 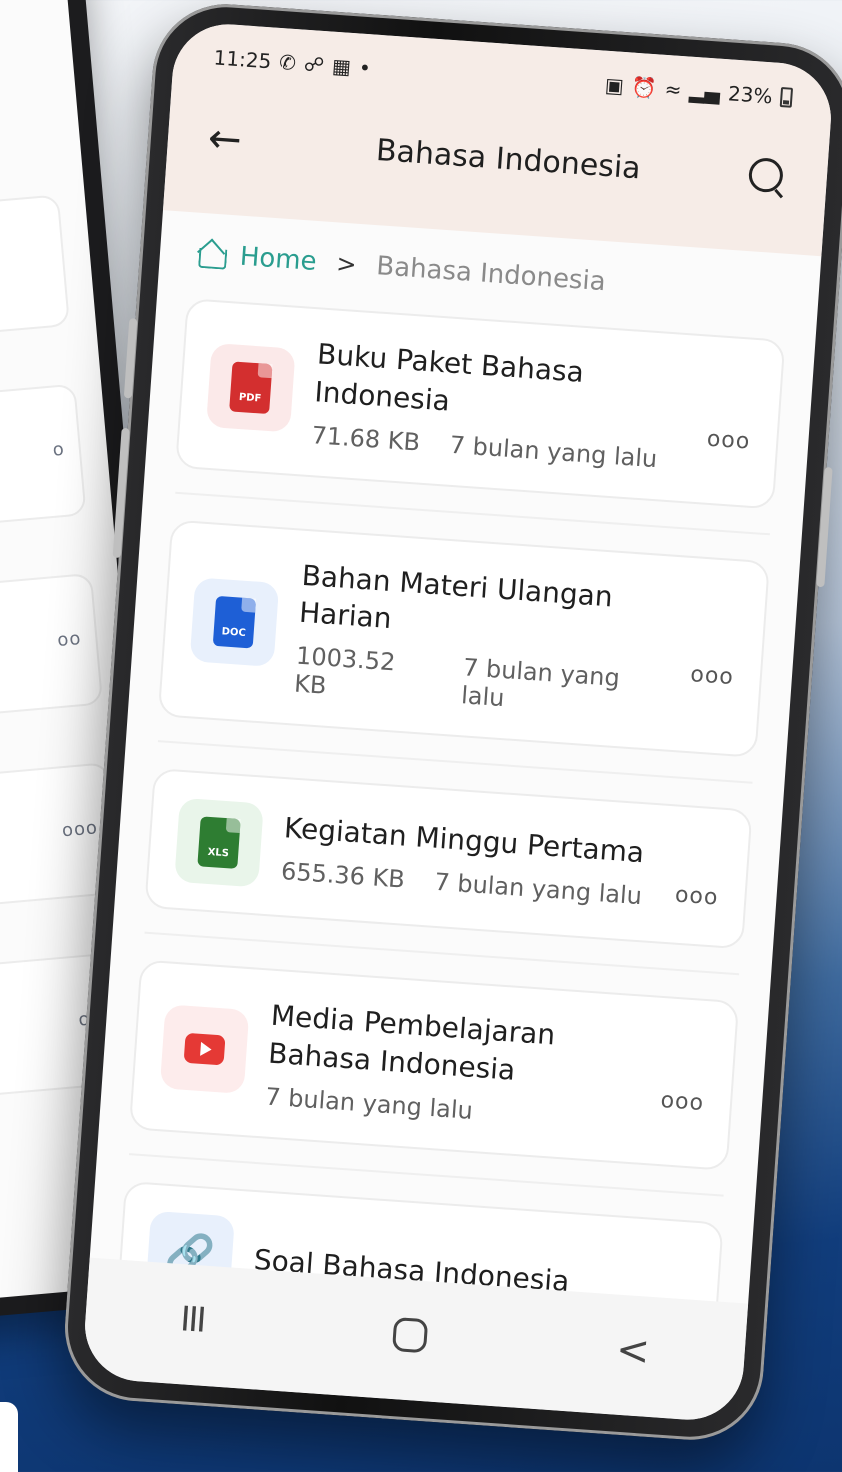 I want to click on battery-icon, so click(x=786, y=97).